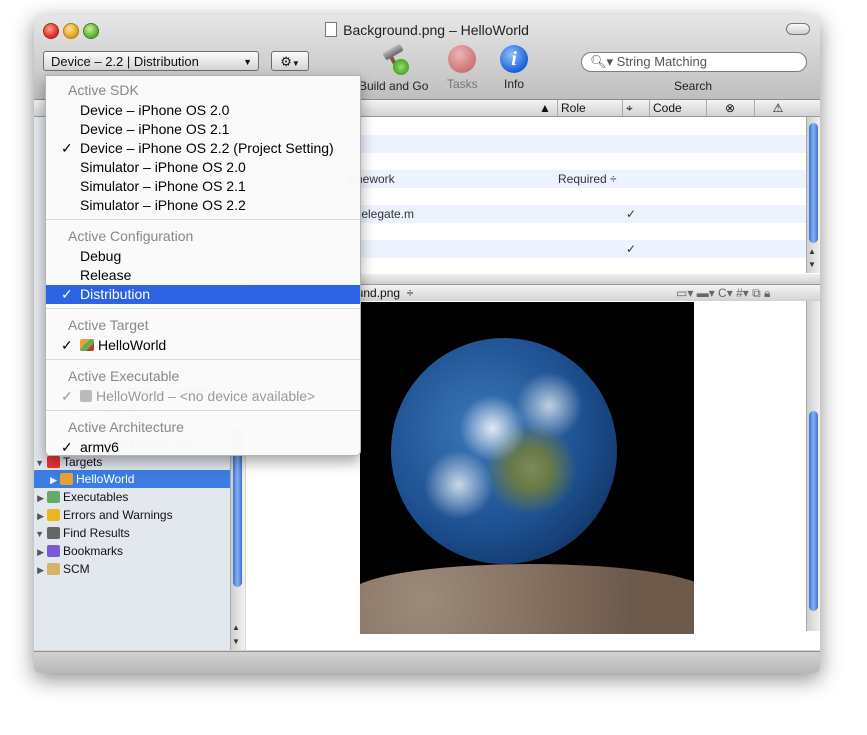  What do you see at coordinates (155, 110) in the screenshot?
I see `menu-item-label: Device – iPhone OS 2.0` at bounding box center [155, 110].